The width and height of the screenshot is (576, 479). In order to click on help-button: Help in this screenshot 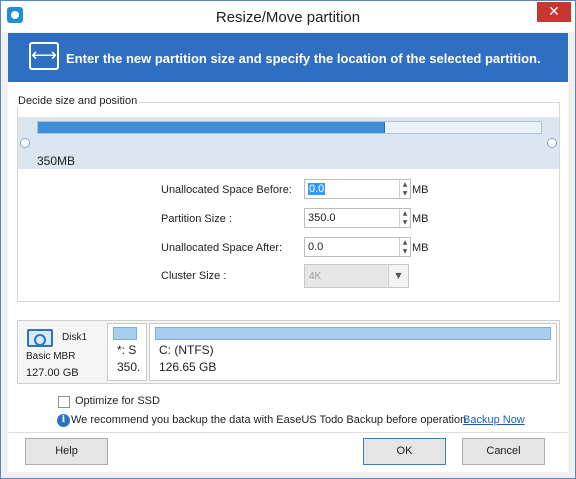, I will do `click(66, 451)`.